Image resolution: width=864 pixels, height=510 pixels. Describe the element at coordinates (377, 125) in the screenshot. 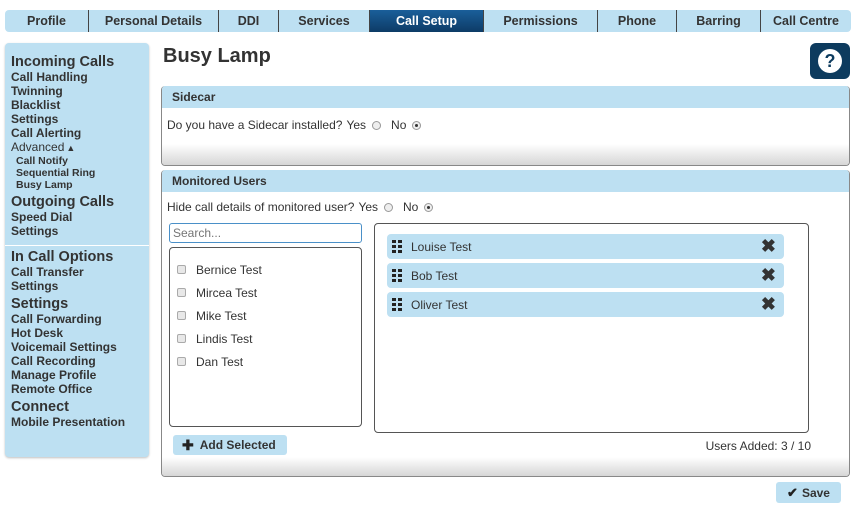

I see `sidecar-yes-radio` at that location.